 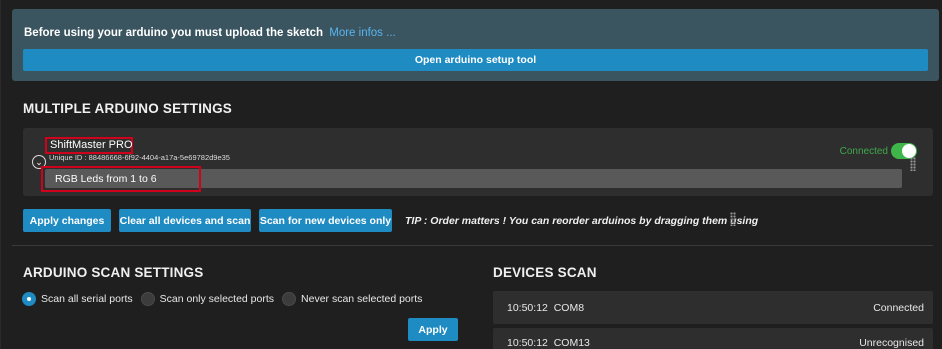 What do you see at coordinates (891, 343) in the screenshot?
I see `scan-status: Unrecognised` at bounding box center [891, 343].